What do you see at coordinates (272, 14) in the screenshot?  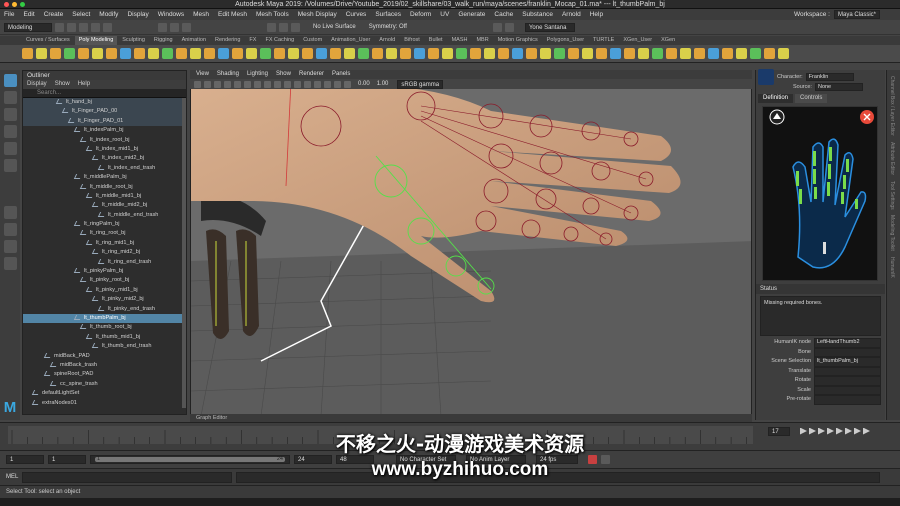 I see `menu-item-mesh-tools: Mesh Tools` at bounding box center [272, 14].